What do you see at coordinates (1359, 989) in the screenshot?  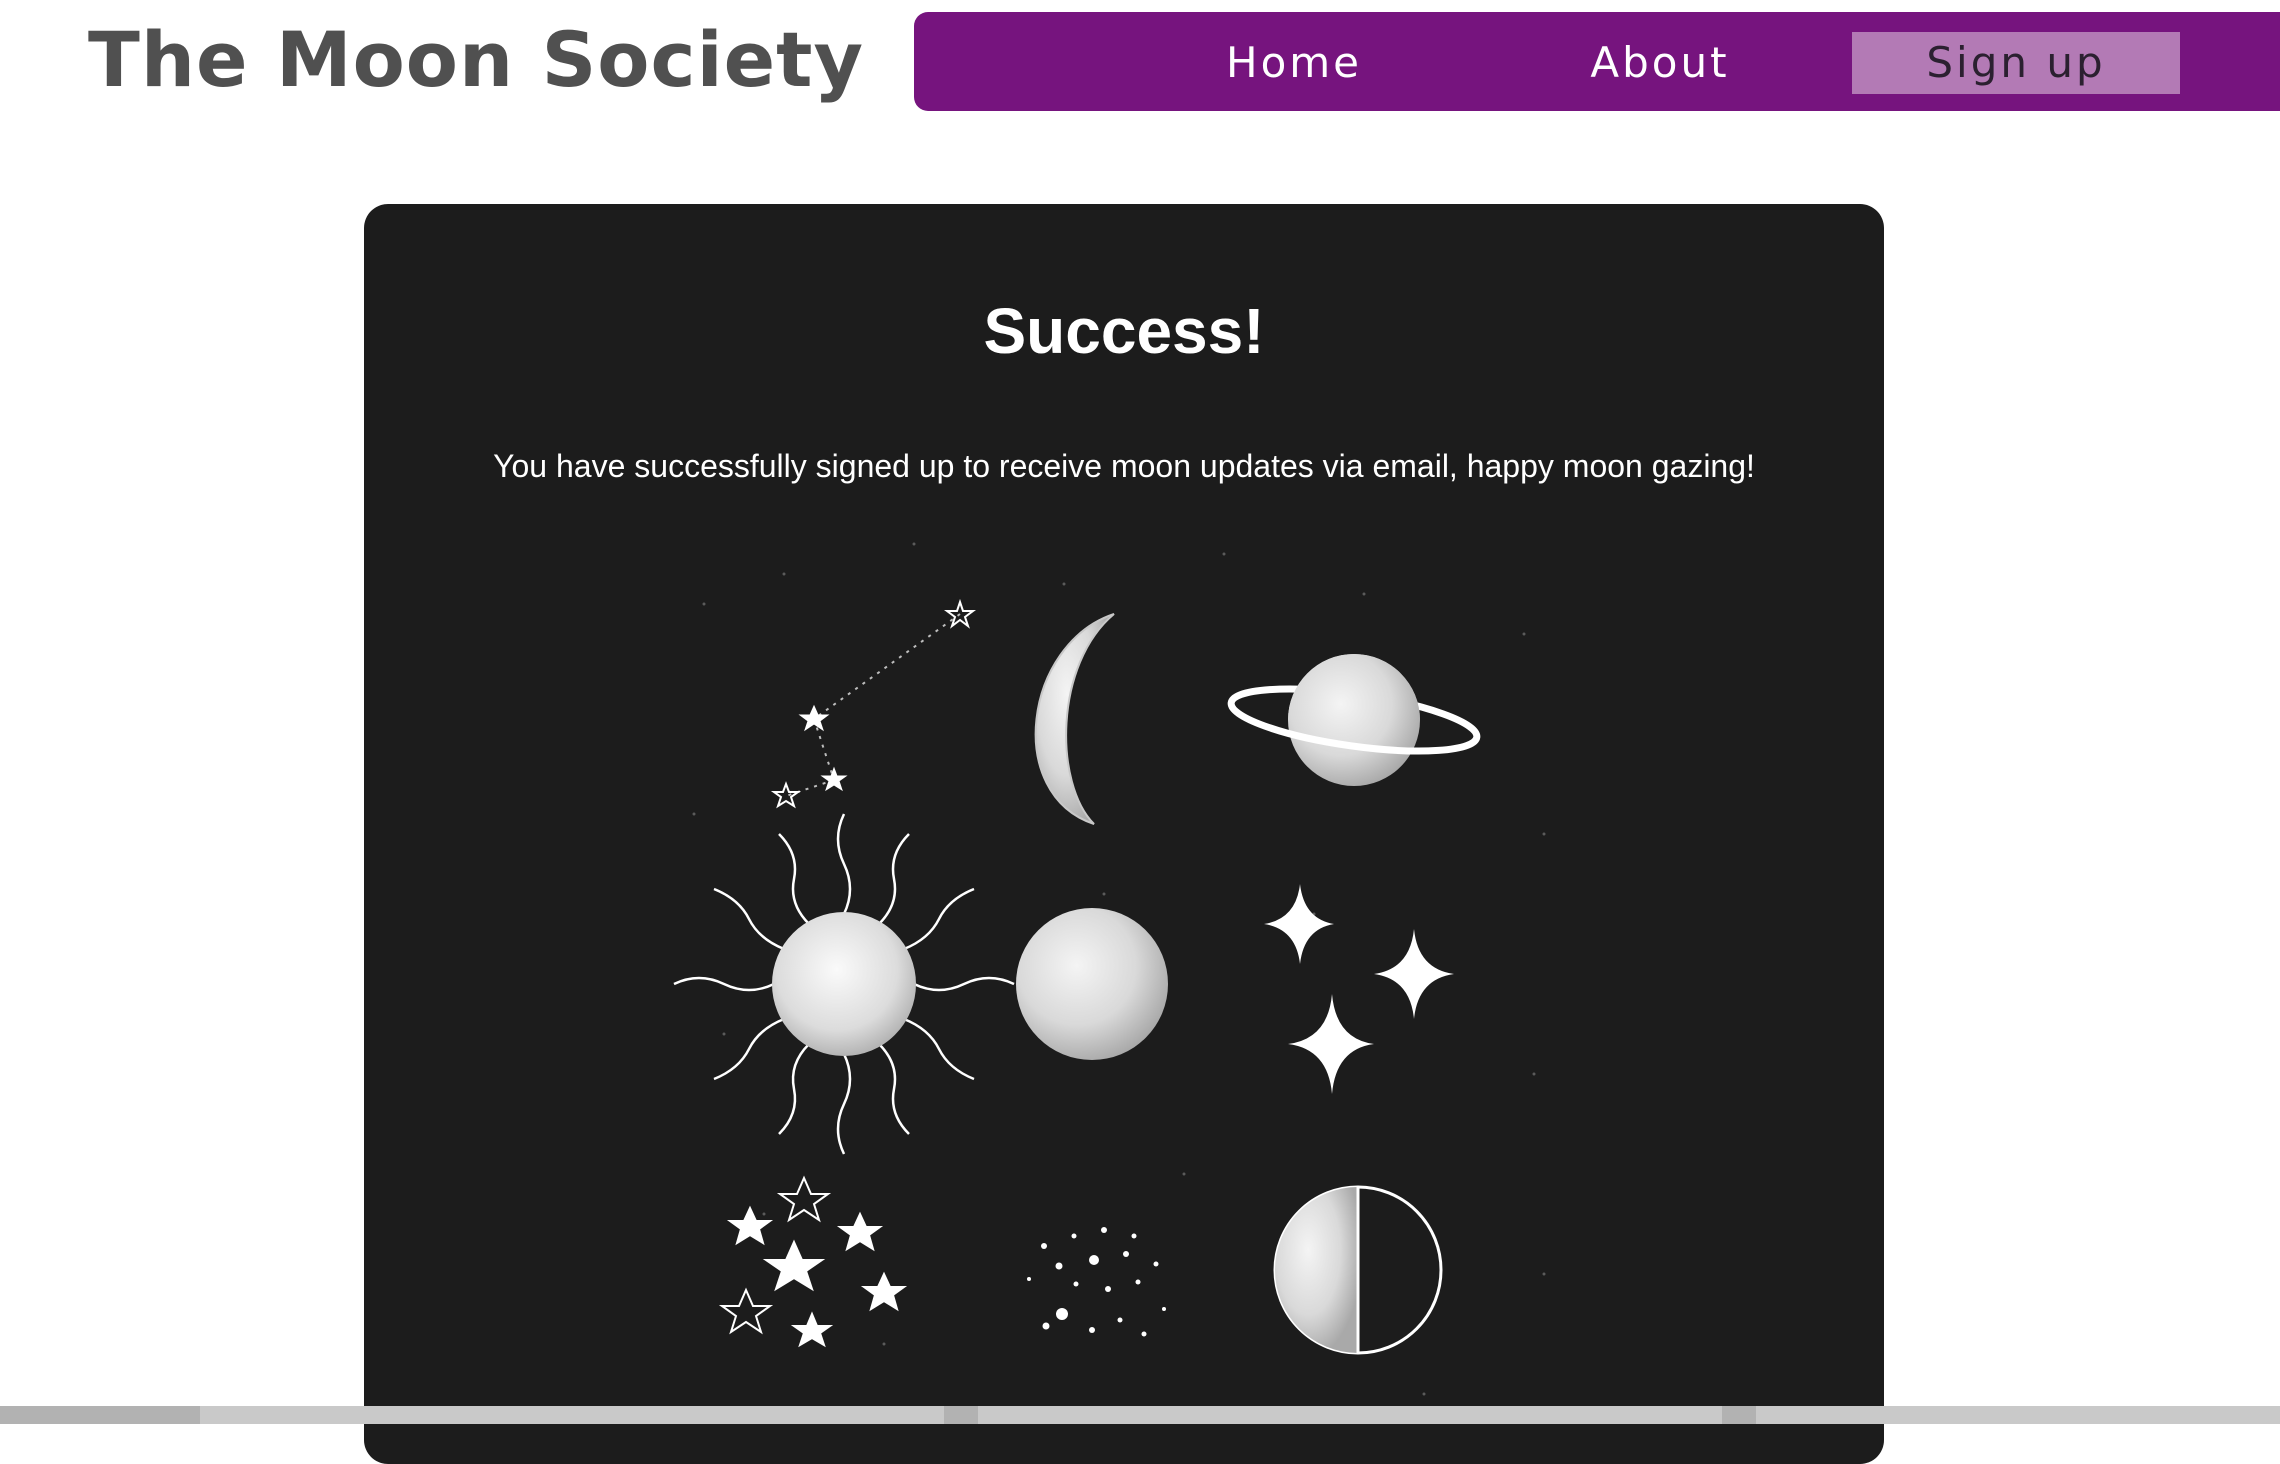 I see `sparkles-icon` at bounding box center [1359, 989].